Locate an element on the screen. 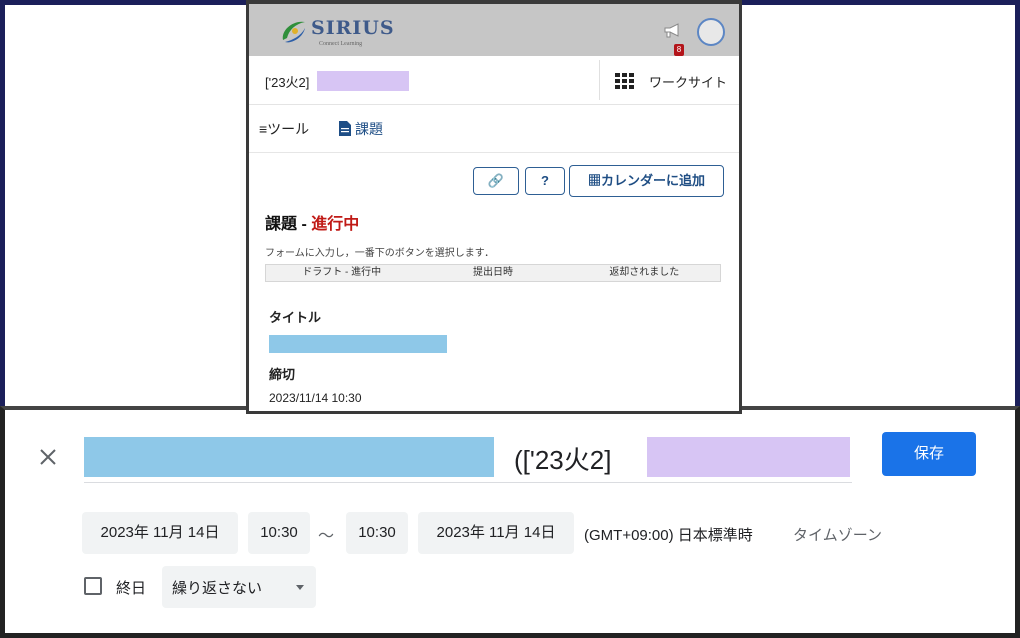 This screenshot has height=638, width=1020. progress-step-returned: 返却されました is located at coordinates (644, 272).